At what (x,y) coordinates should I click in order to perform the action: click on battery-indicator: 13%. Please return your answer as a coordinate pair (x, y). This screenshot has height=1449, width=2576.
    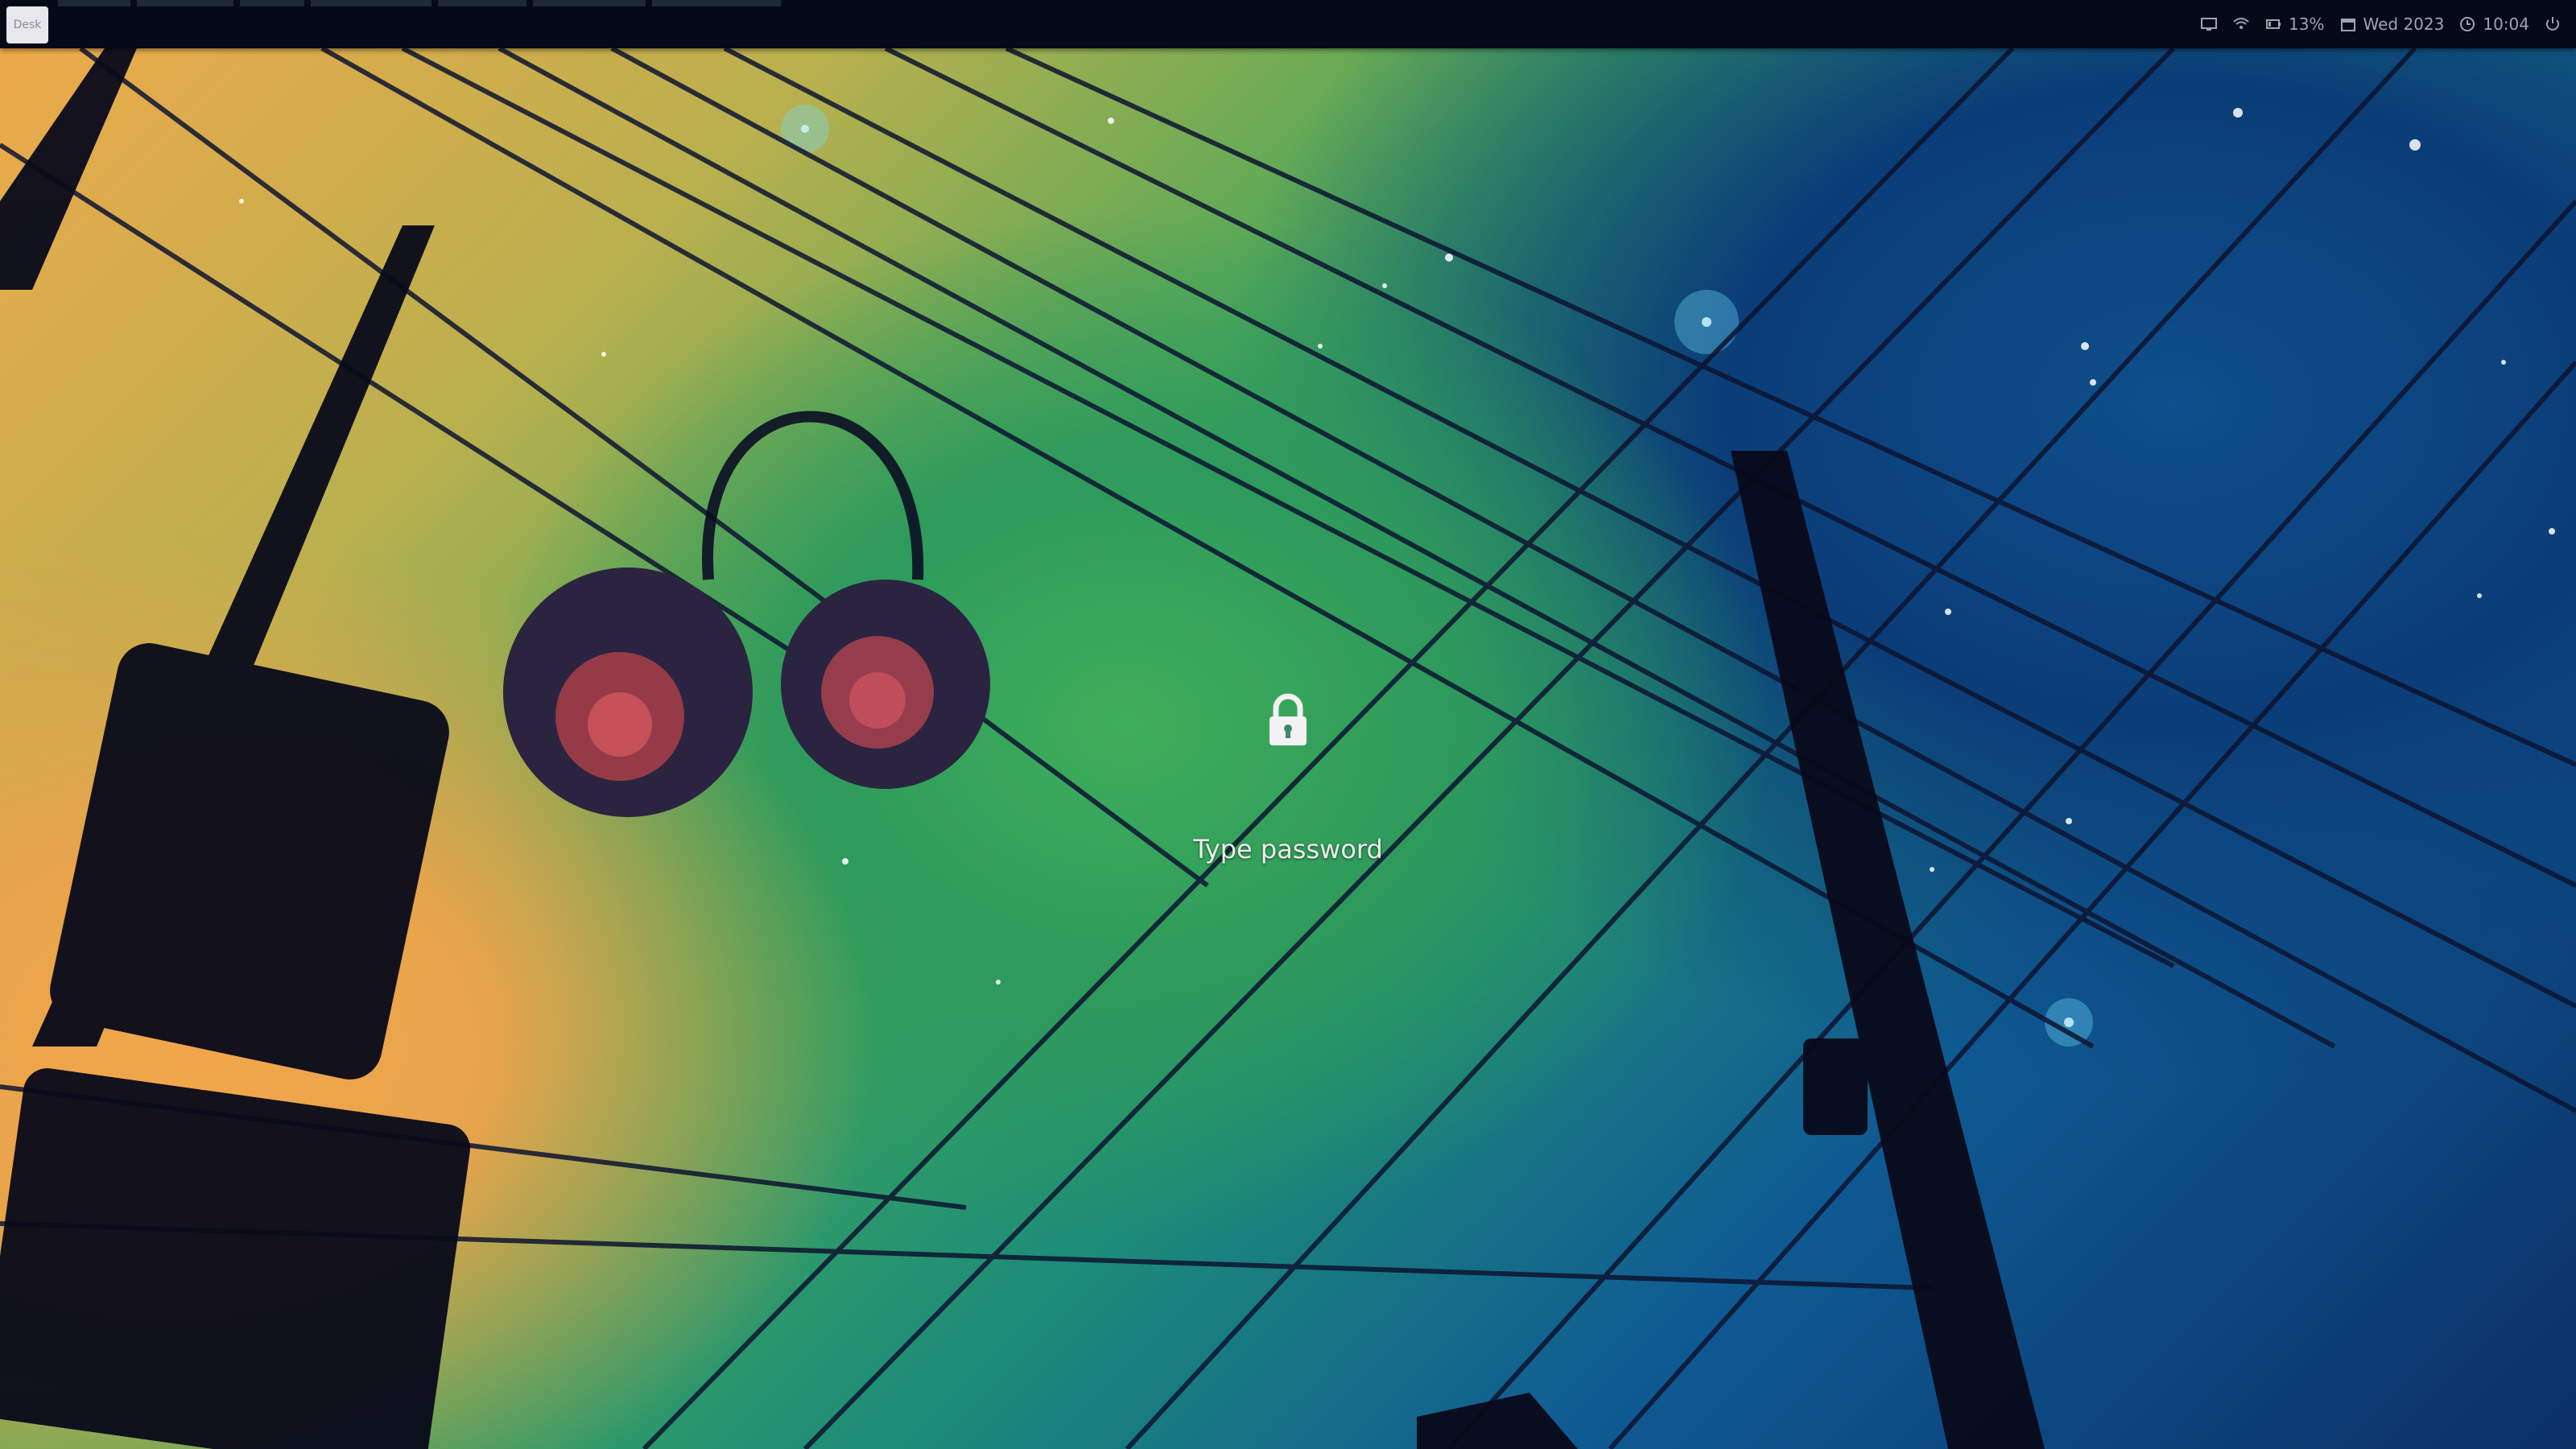
    Looking at the image, I should click on (2294, 24).